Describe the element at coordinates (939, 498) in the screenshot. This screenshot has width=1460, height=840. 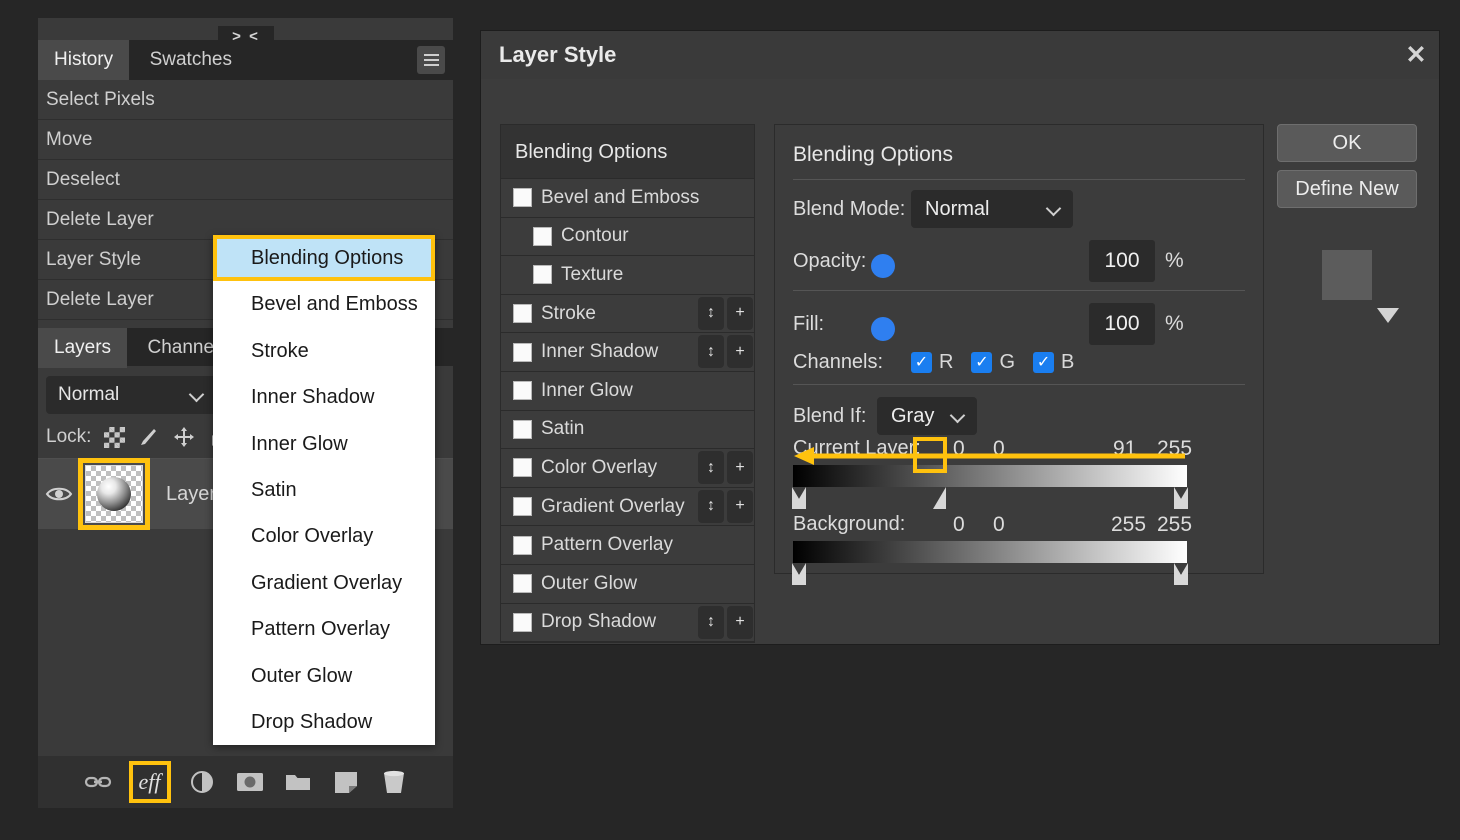
I see `current-layer-white-slider-left` at that location.